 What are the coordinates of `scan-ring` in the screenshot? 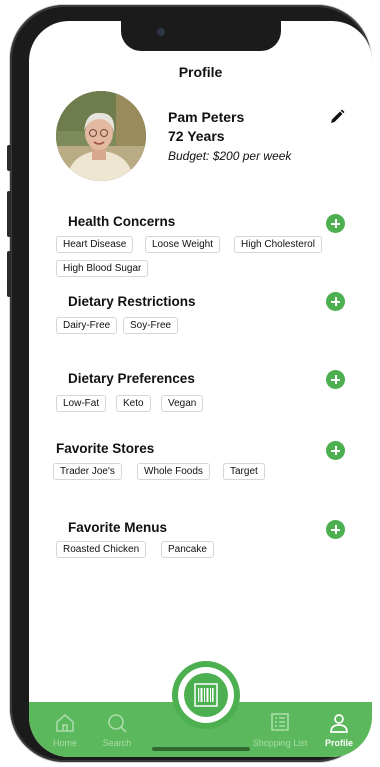 It's located at (206, 695).